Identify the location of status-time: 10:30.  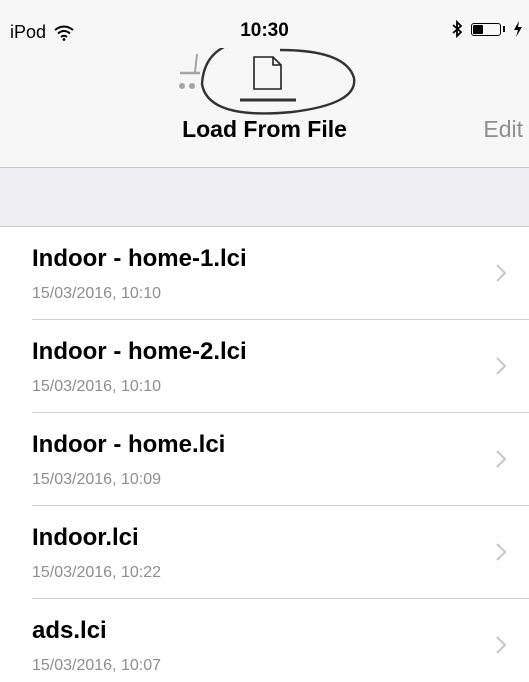
(264, 30).